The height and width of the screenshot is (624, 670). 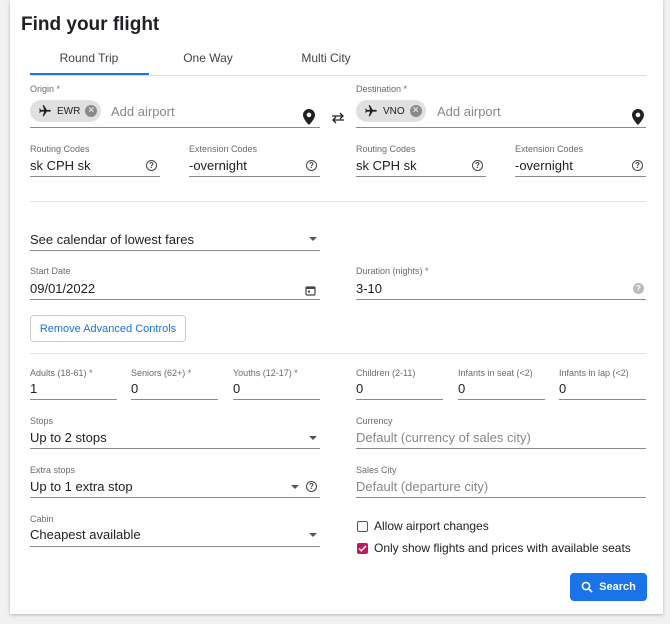 I want to click on infants-seat-input: 0, so click(x=461, y=388).